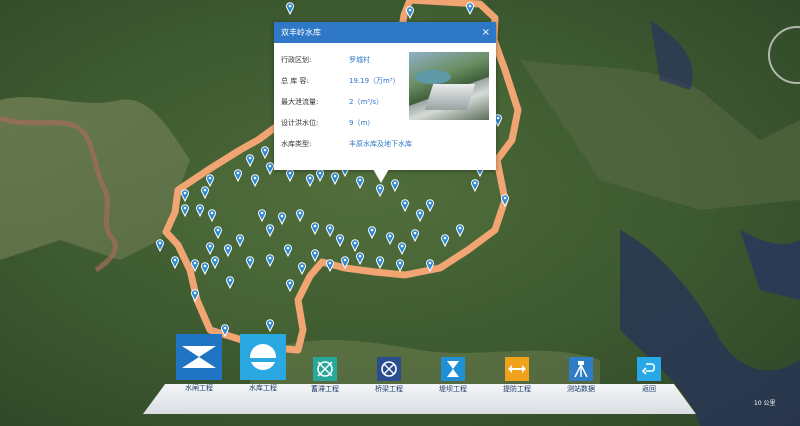  I want to click on tool-label: 蓄滞工程, so click(325, 389).